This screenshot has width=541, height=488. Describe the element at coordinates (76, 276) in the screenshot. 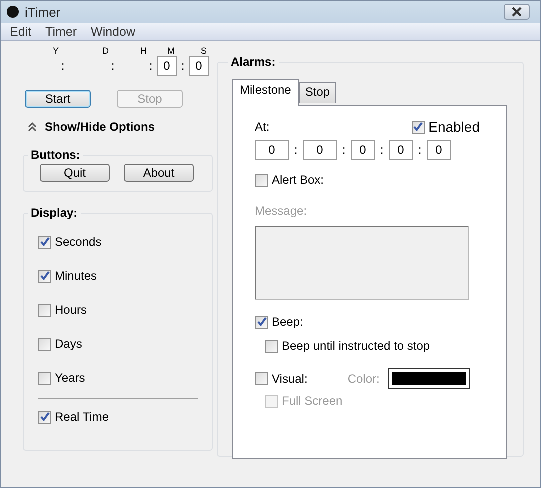

I see `checkbox-label: Minutes` at that location.